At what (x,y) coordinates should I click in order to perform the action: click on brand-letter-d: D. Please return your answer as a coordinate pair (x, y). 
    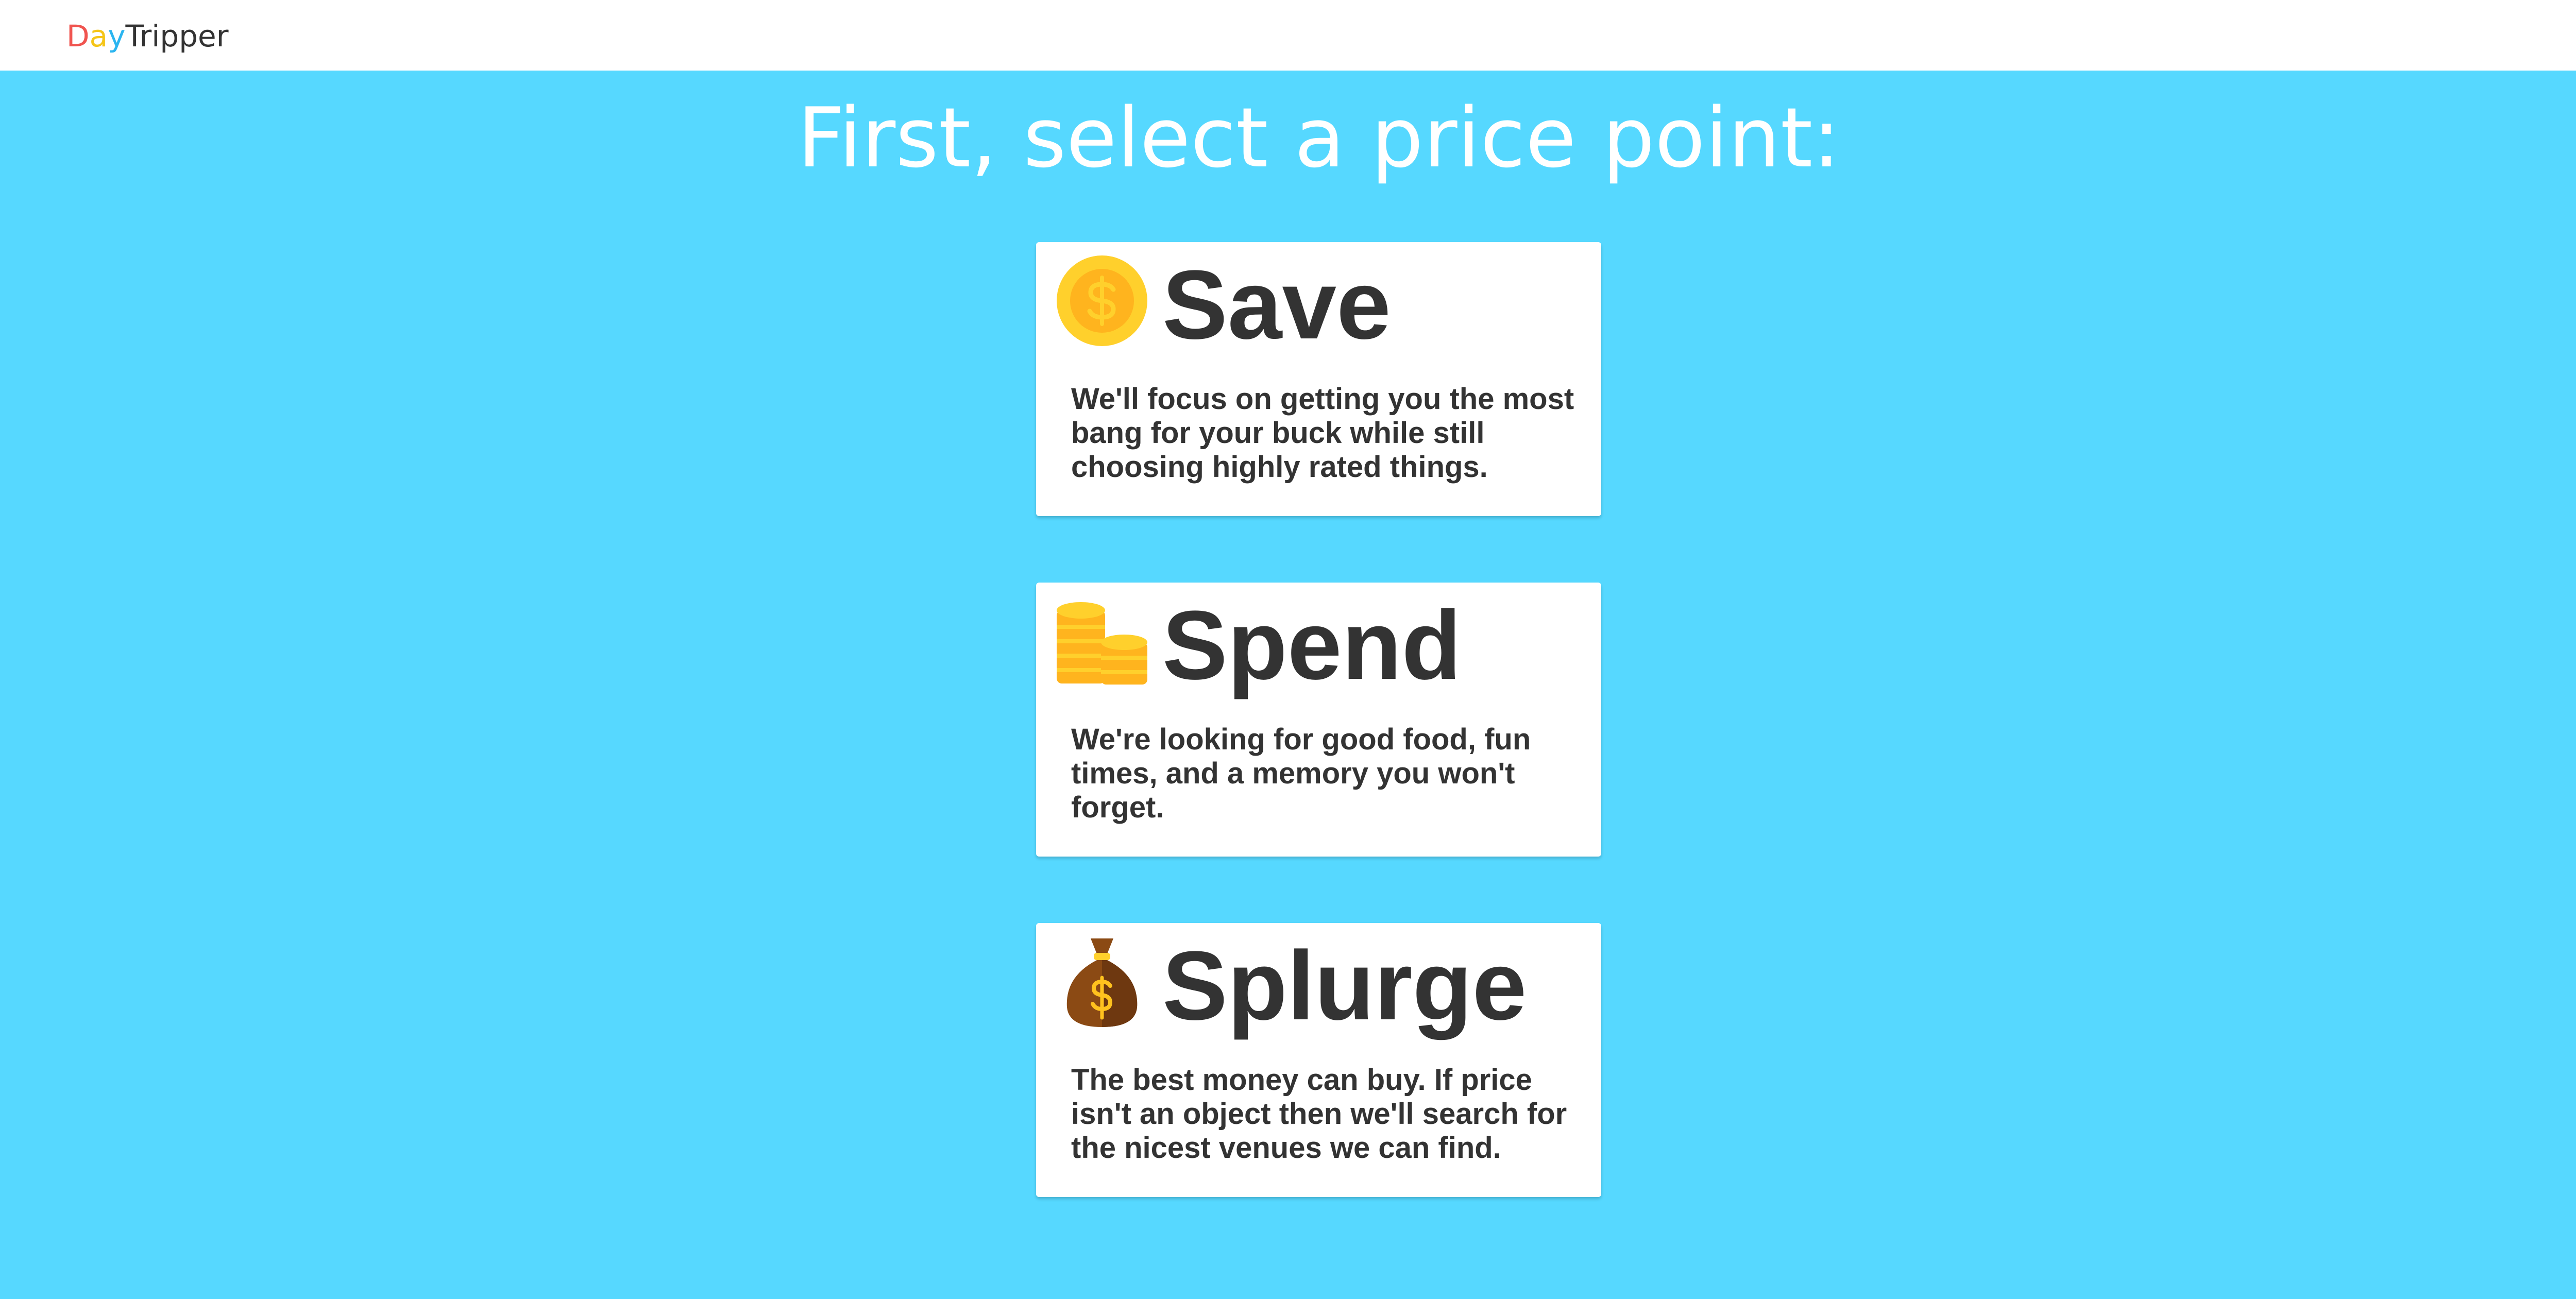
    Looking at the image, I should click on (78, 36).